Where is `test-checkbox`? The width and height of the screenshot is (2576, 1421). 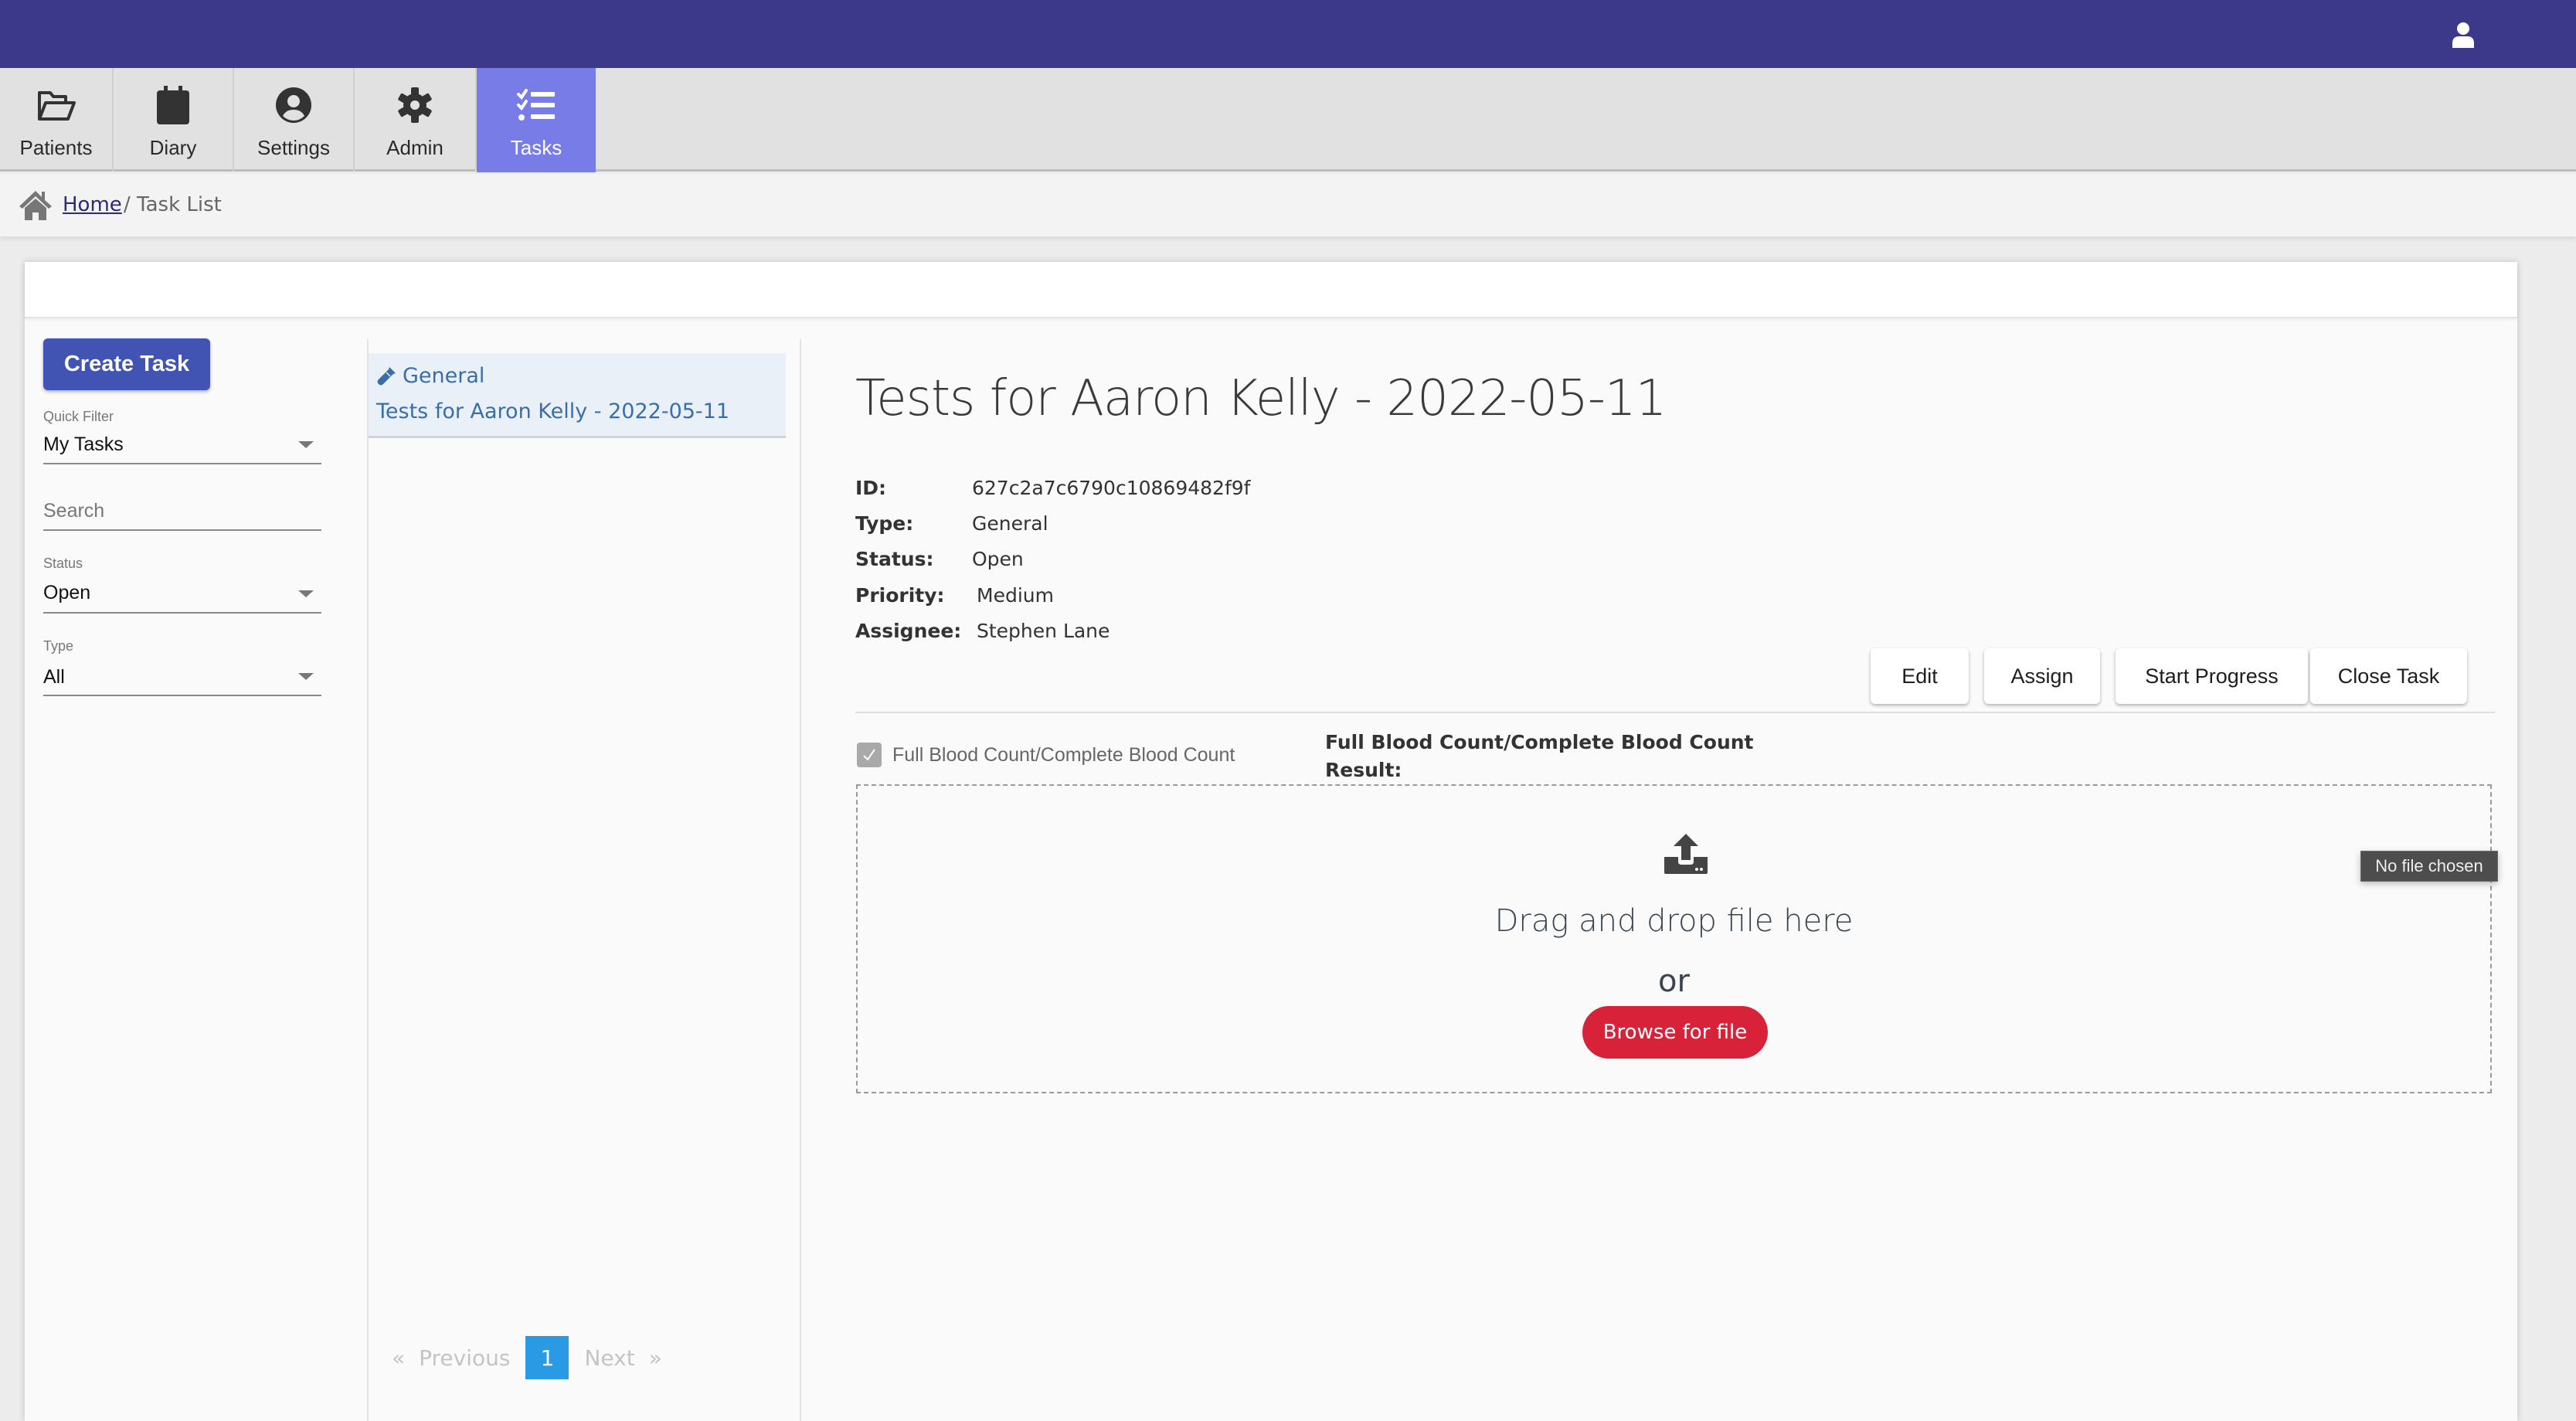
test-checkbox is located at coordinates (869, 755).